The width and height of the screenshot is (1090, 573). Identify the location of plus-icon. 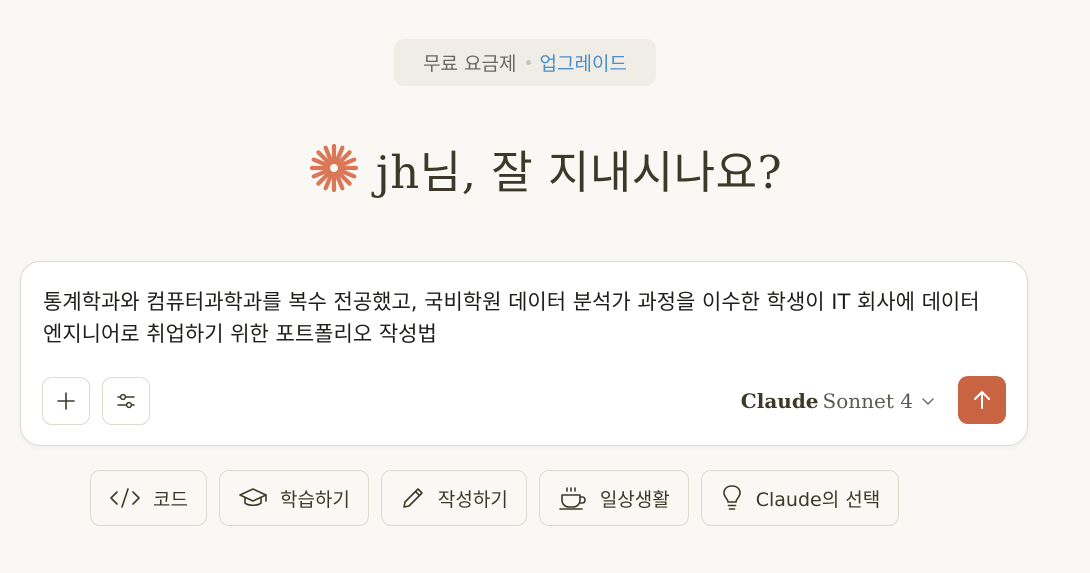
(66, 401).